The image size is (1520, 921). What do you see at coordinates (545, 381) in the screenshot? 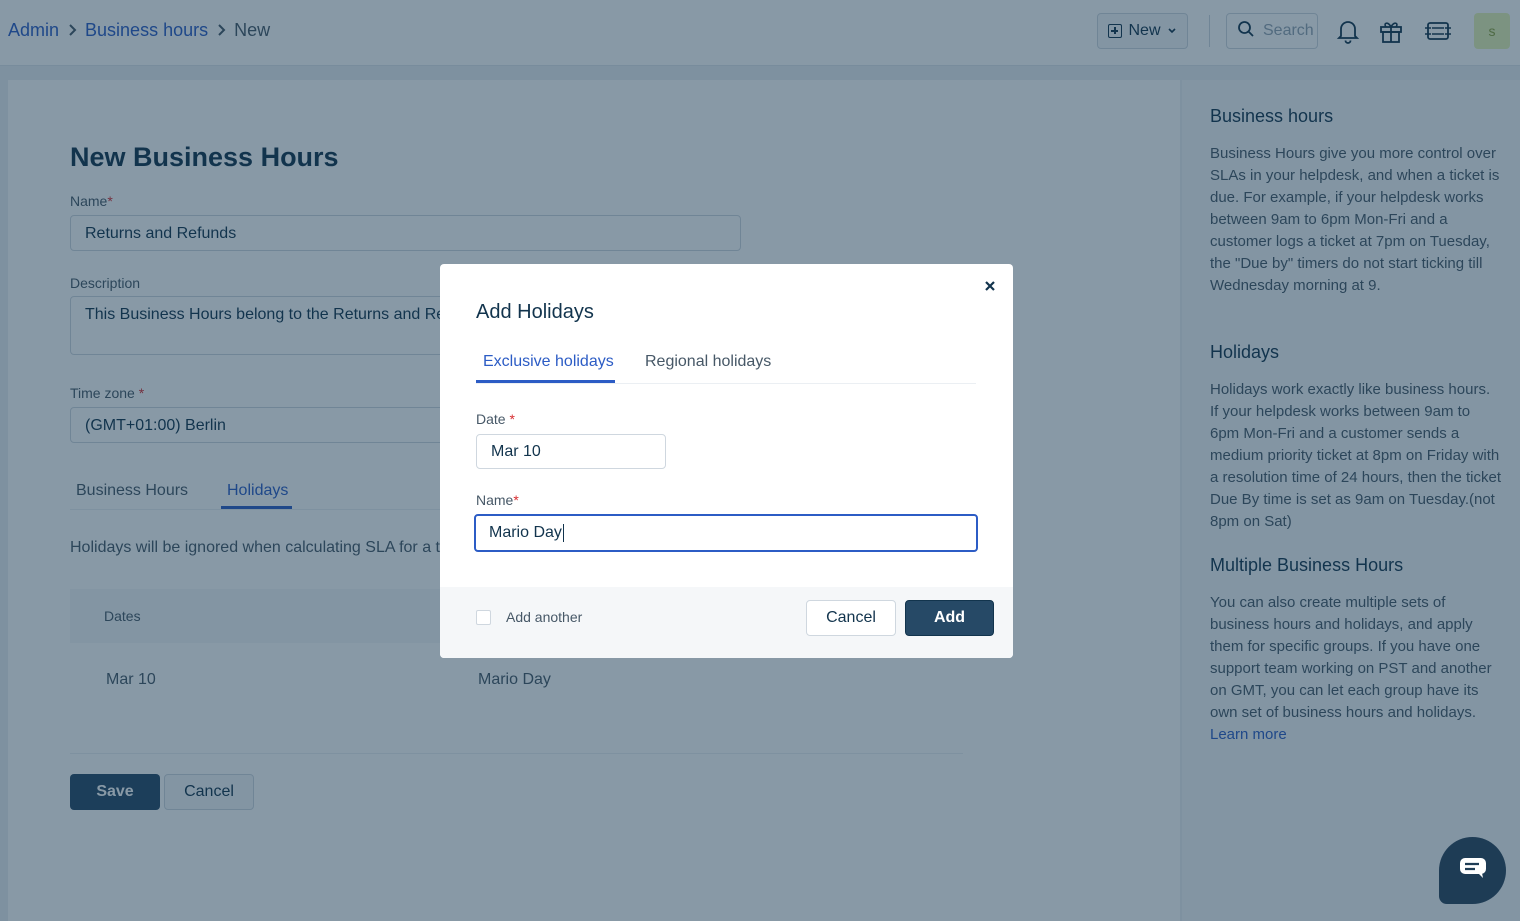
I see `active-tab-indicator` at bounding box center [545, 381].